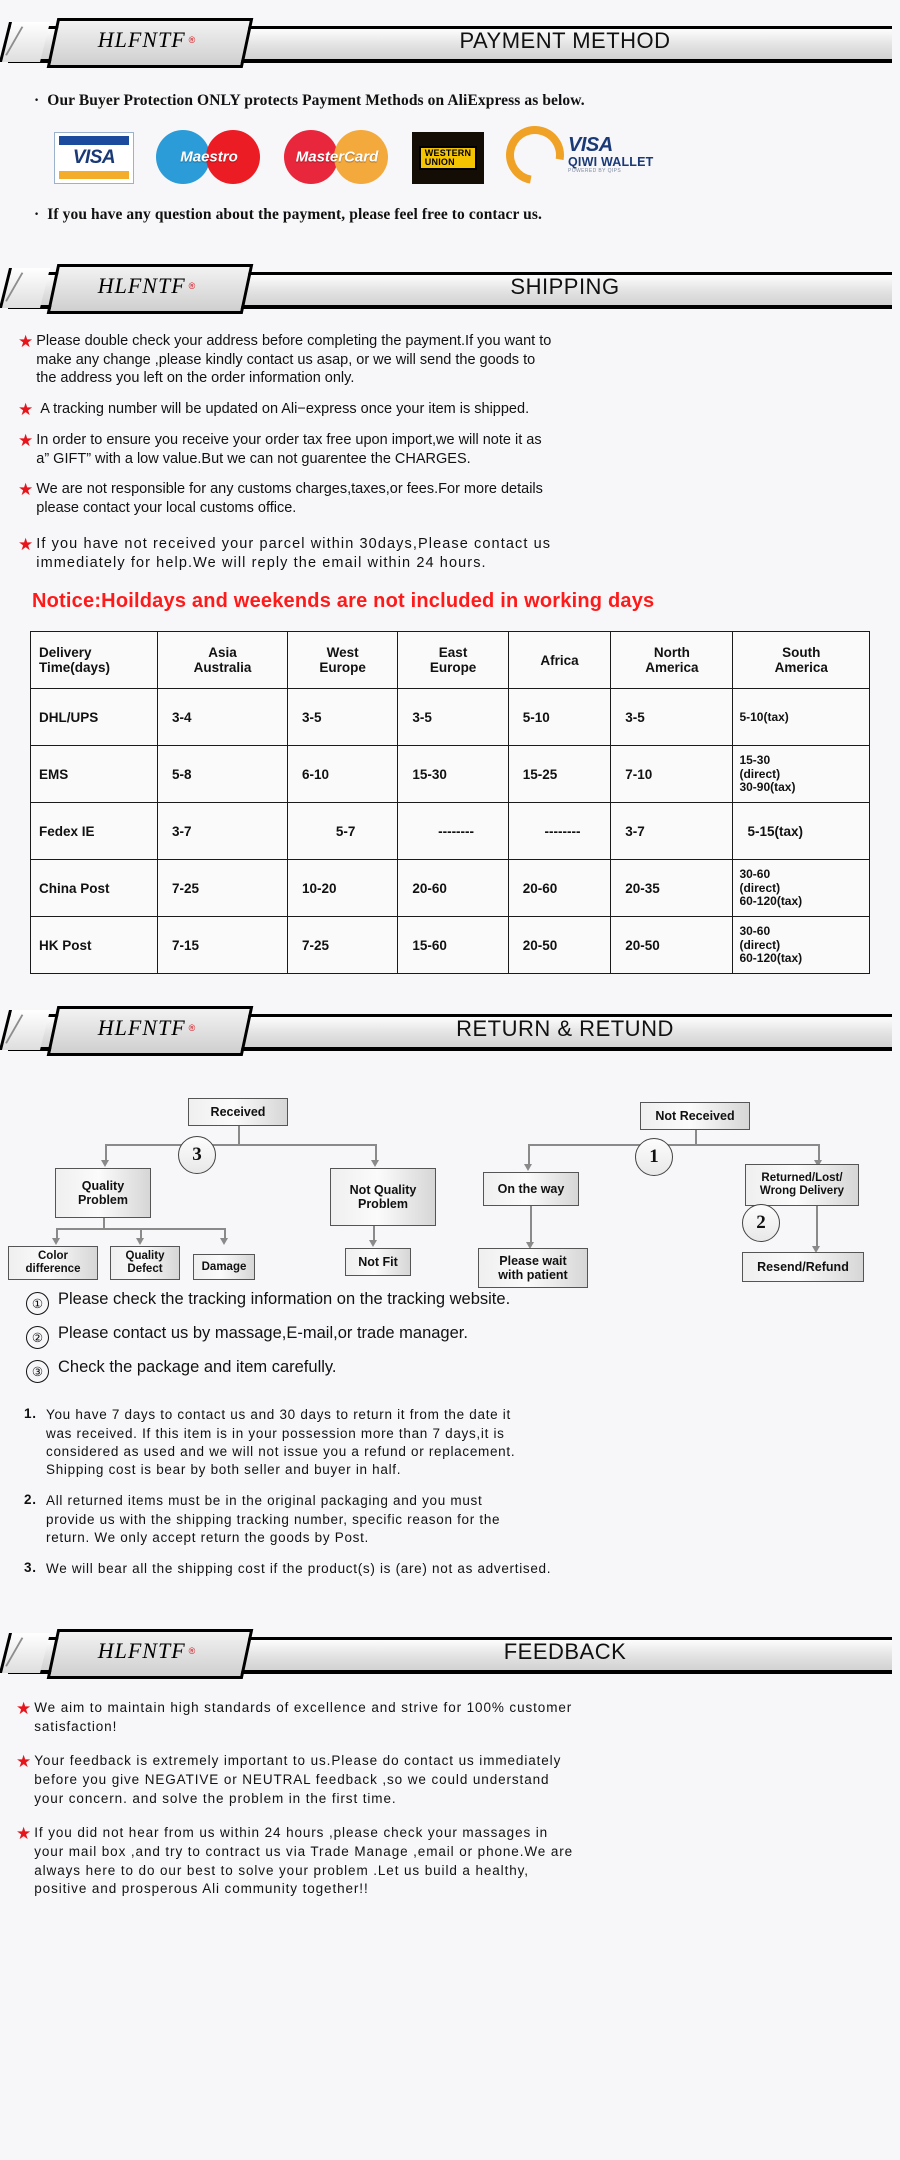 This screenshot has width=900, height=2160. Describe the element at coordinates (53, 1263) in the screenshot. I see `flow-node-color-difference: Color difference` at that location.